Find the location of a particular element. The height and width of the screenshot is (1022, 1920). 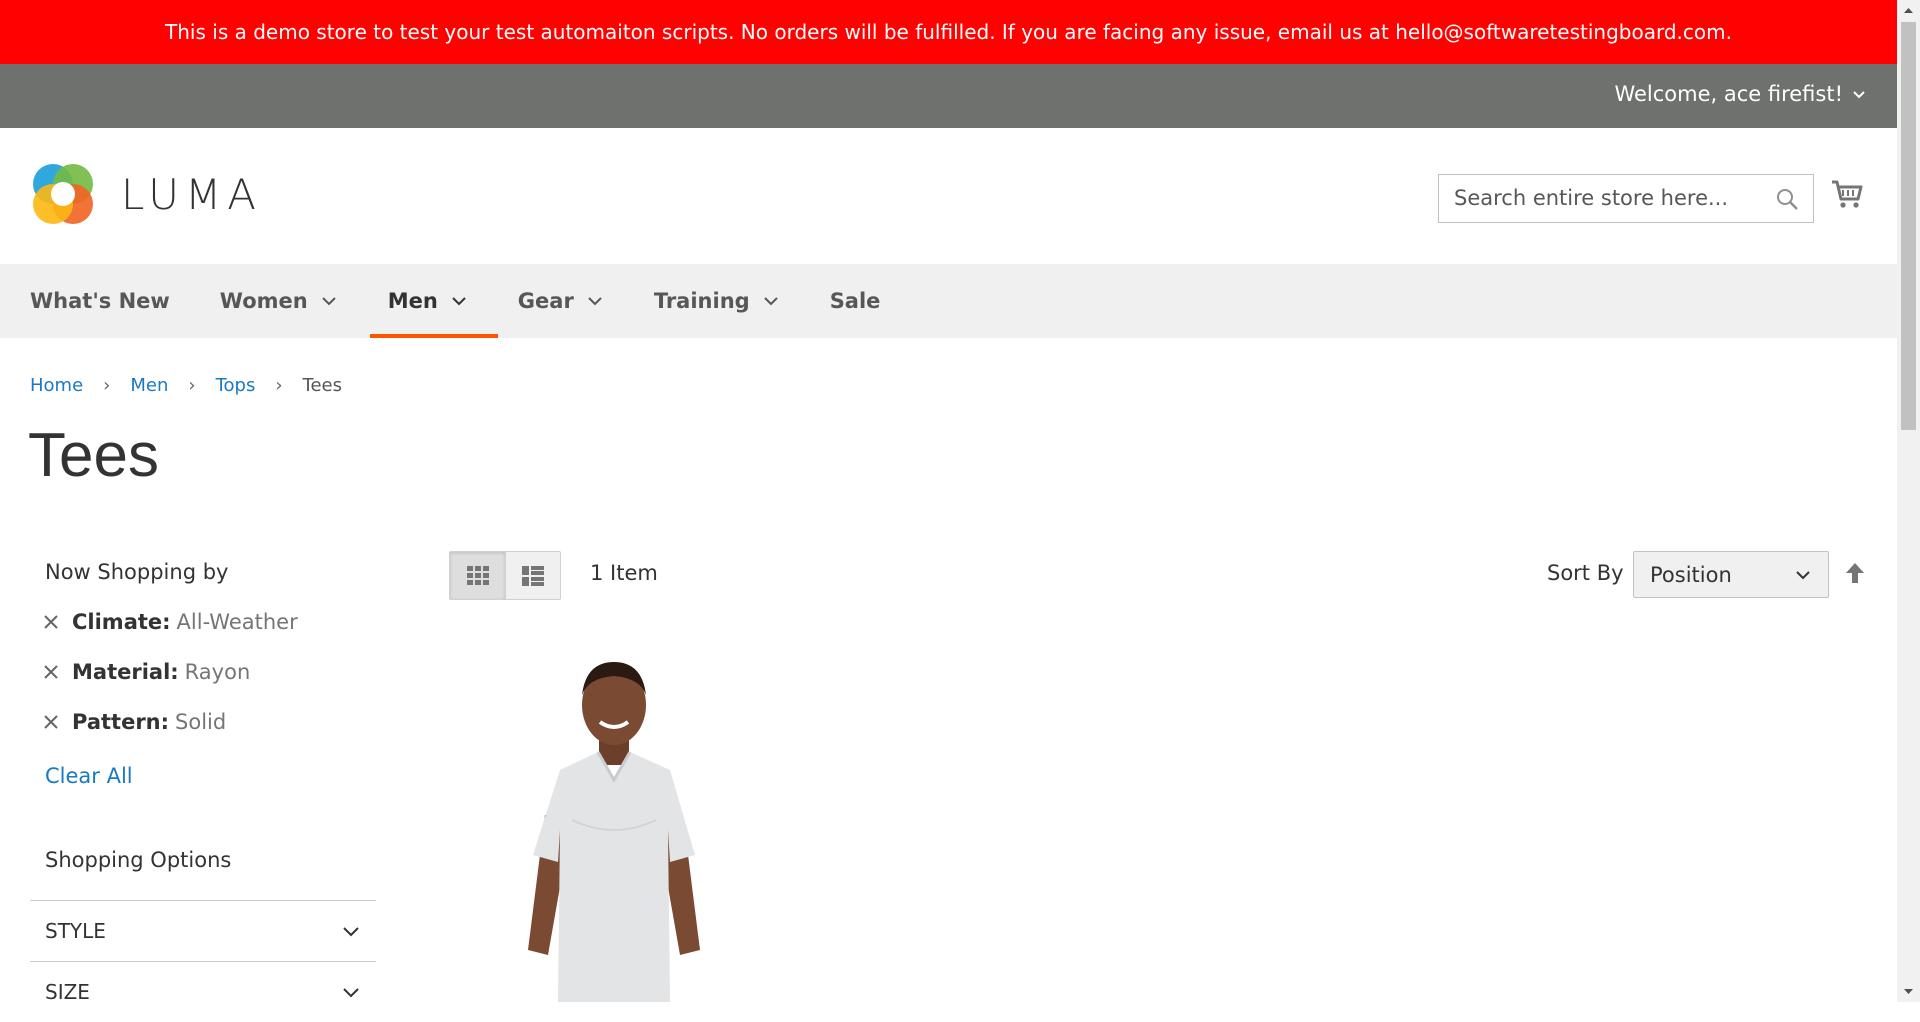

toolbar-amount: 1 Item is located at coordinates (624, 573).